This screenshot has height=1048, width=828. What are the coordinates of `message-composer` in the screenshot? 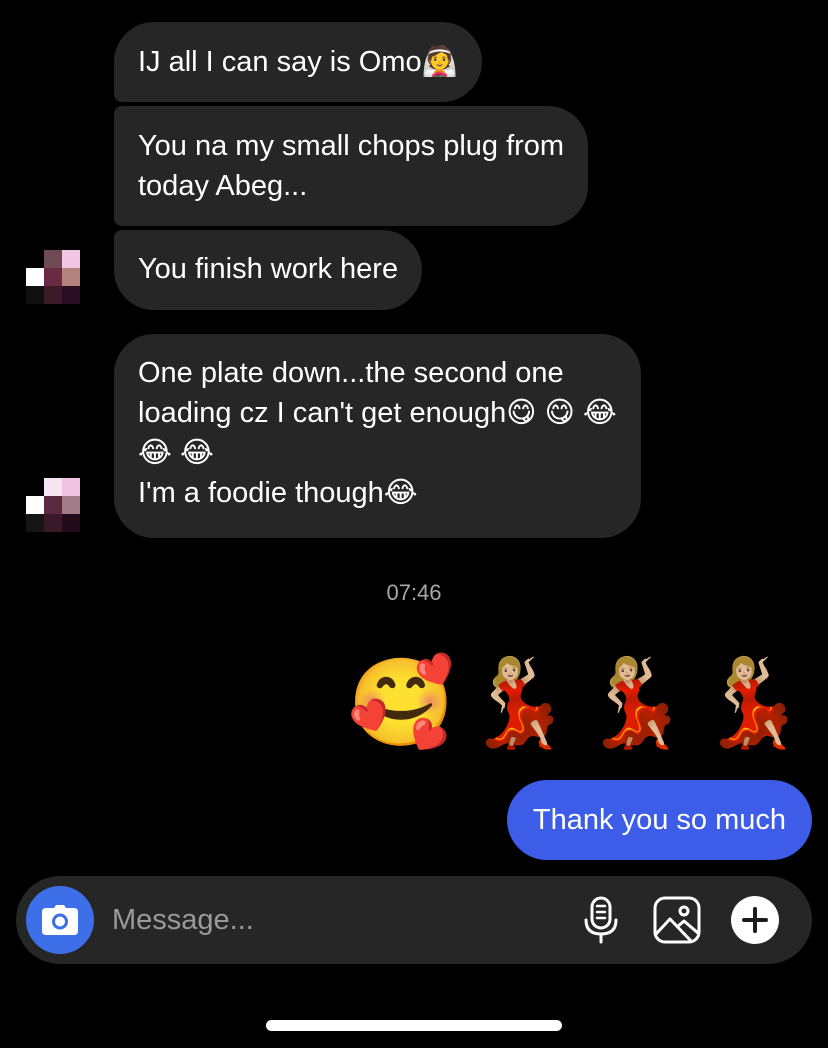 It's located at (414, 920).